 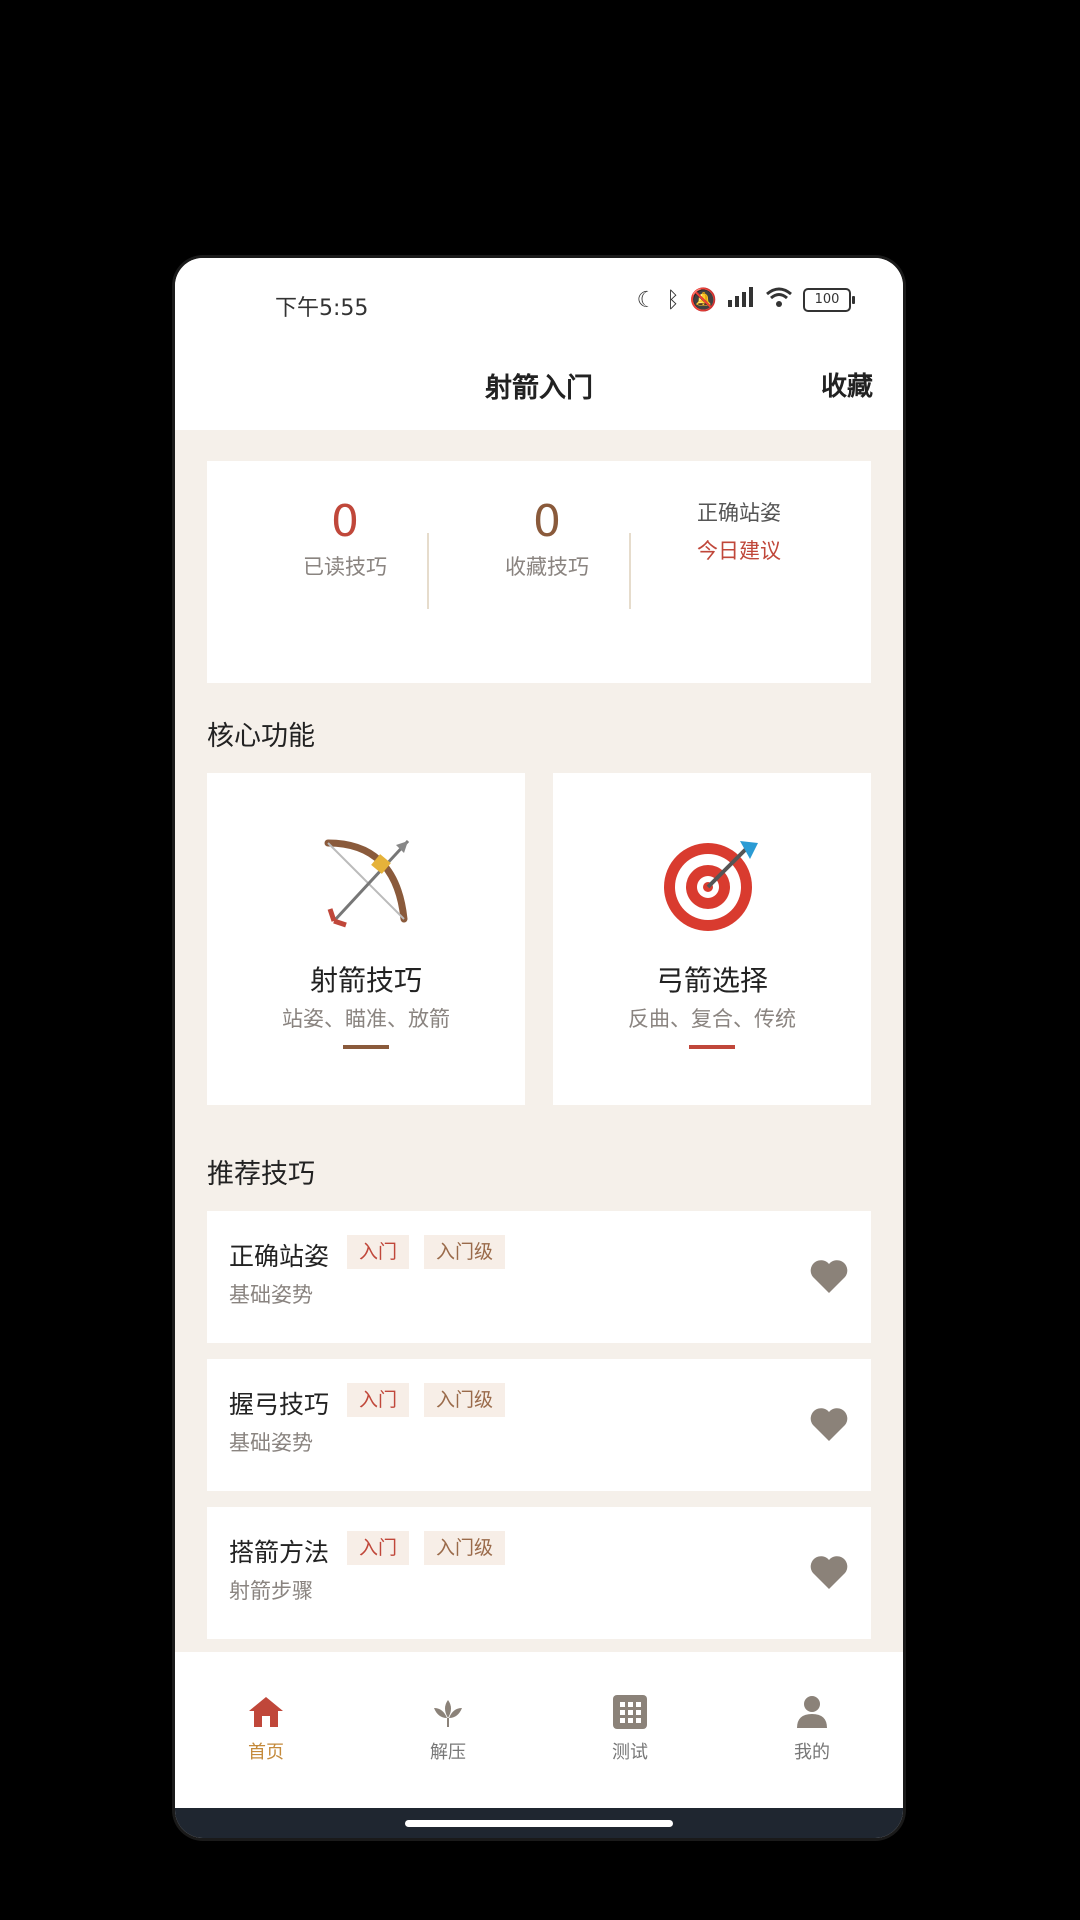 I want to click on tab-home: 首页, so click(x=266, y=1728).